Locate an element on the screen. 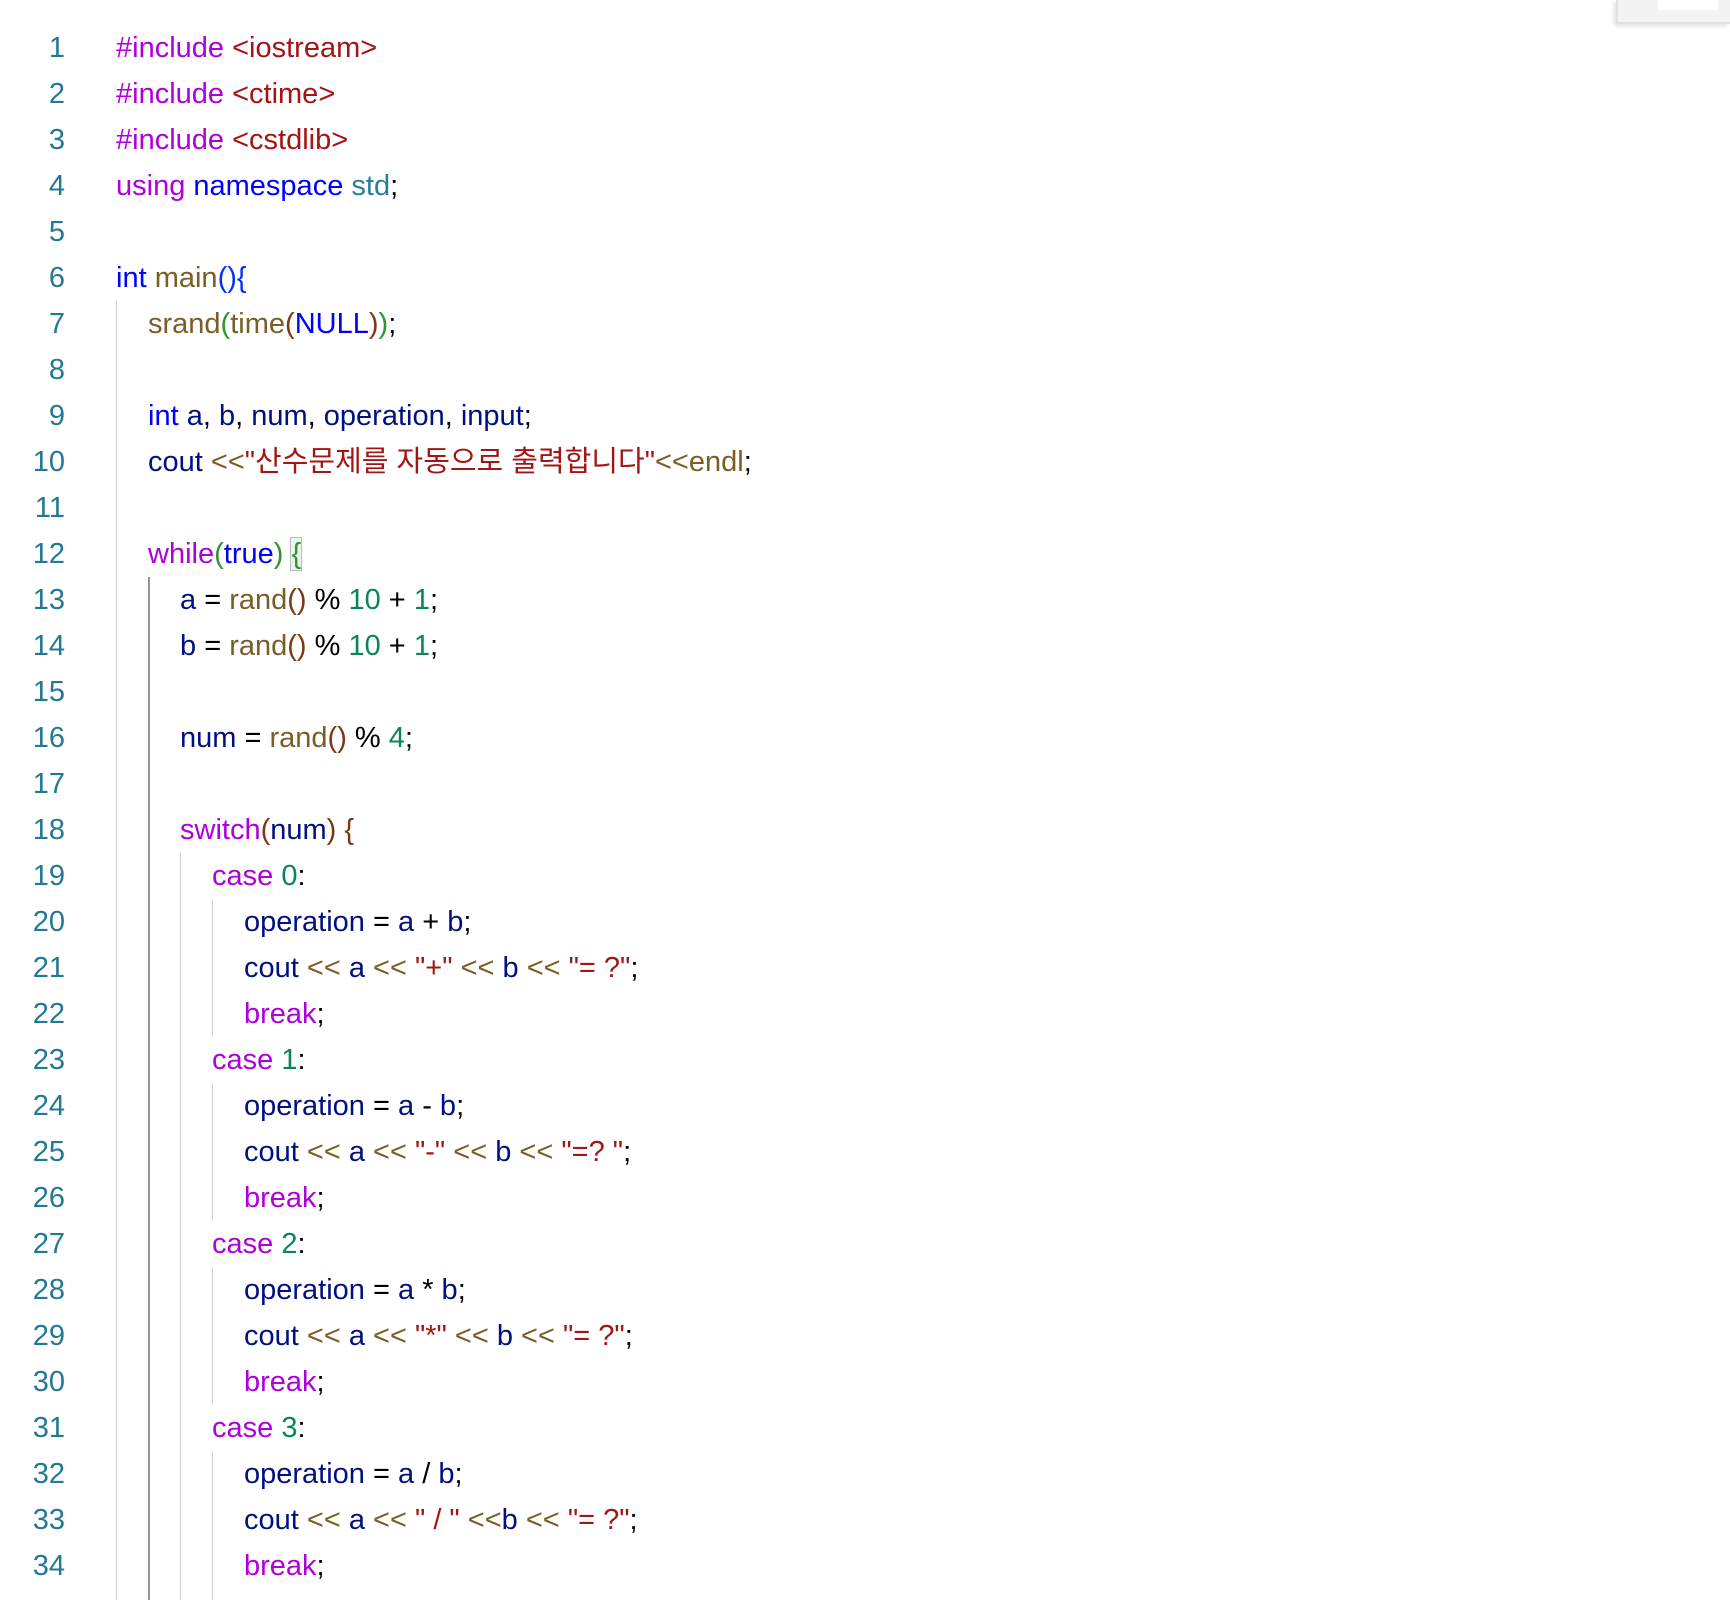 The image size is (1730, 1600). code-token: "*" is located at coordinates (430, 1336).